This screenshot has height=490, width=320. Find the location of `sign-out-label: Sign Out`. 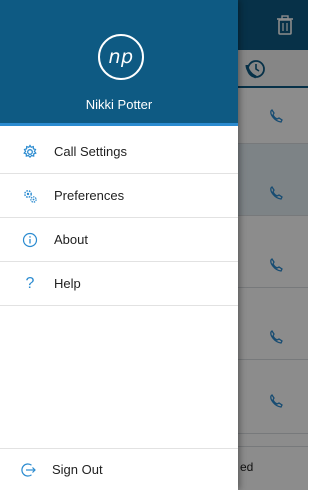

sign-out-label: Sign Out is located at coordinates (77, 469).